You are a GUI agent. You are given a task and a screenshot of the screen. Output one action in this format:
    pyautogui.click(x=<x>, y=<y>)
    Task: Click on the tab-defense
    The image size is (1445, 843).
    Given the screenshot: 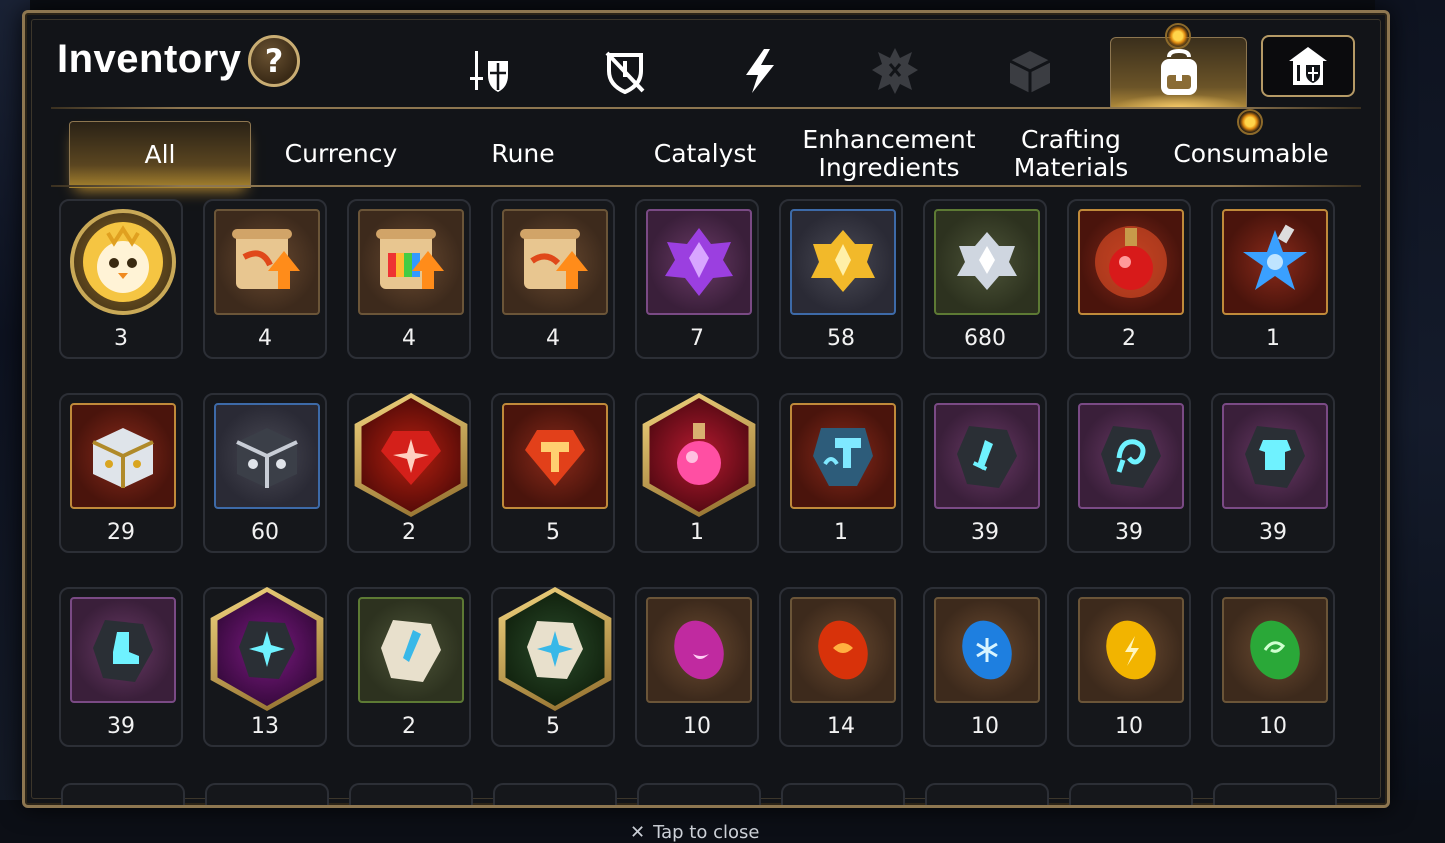 What is the action you would take?
    pyautogui.click(x=625, y=71)
    